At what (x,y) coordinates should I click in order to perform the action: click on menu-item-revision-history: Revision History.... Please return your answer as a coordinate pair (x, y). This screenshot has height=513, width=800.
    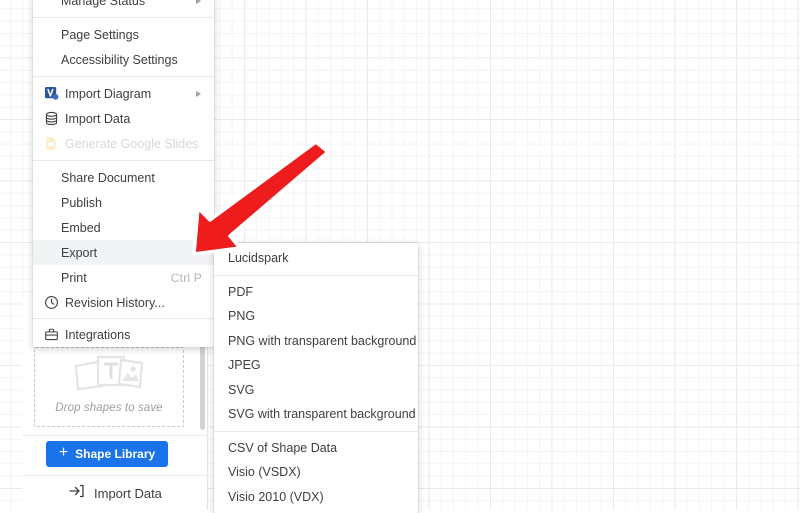
    Looking at the image, I should click on (123, 302).